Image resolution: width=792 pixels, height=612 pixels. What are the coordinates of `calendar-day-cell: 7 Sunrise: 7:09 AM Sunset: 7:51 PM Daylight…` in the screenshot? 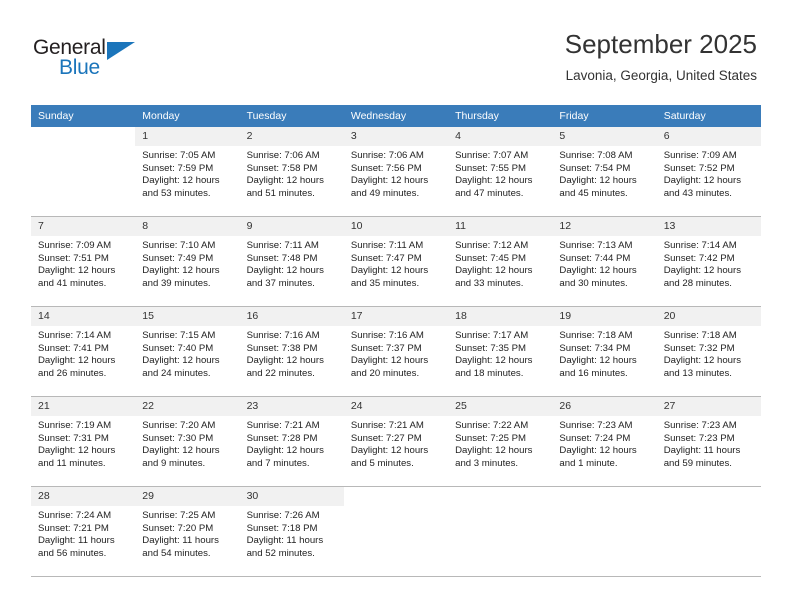 It's located at (83, 261).